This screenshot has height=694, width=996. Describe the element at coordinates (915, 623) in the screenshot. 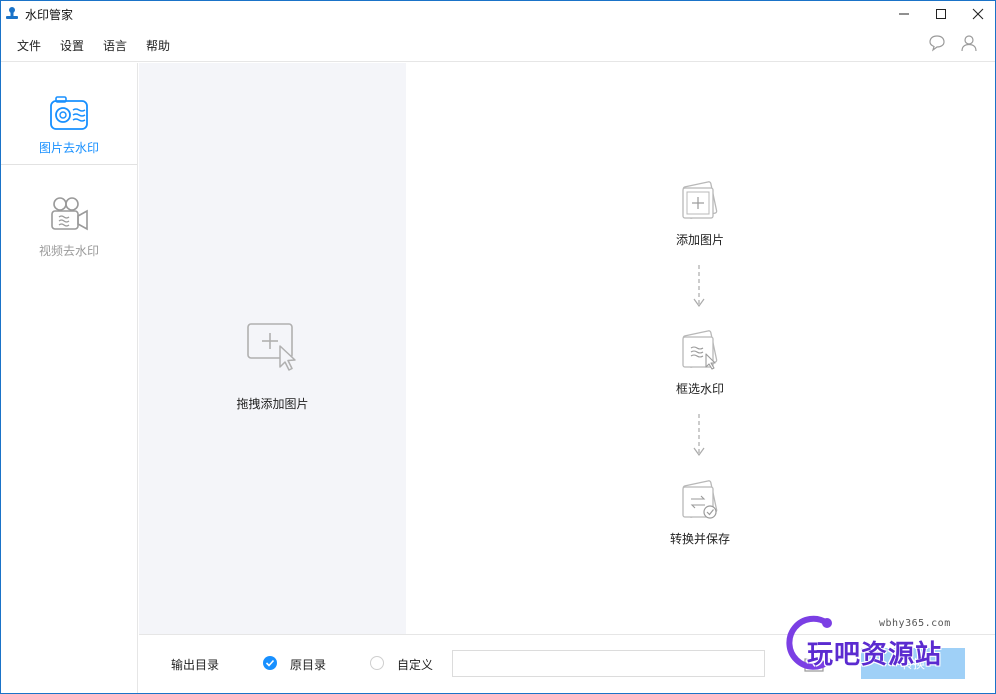

I see `watermark-url: wbhy365.com` at that location.